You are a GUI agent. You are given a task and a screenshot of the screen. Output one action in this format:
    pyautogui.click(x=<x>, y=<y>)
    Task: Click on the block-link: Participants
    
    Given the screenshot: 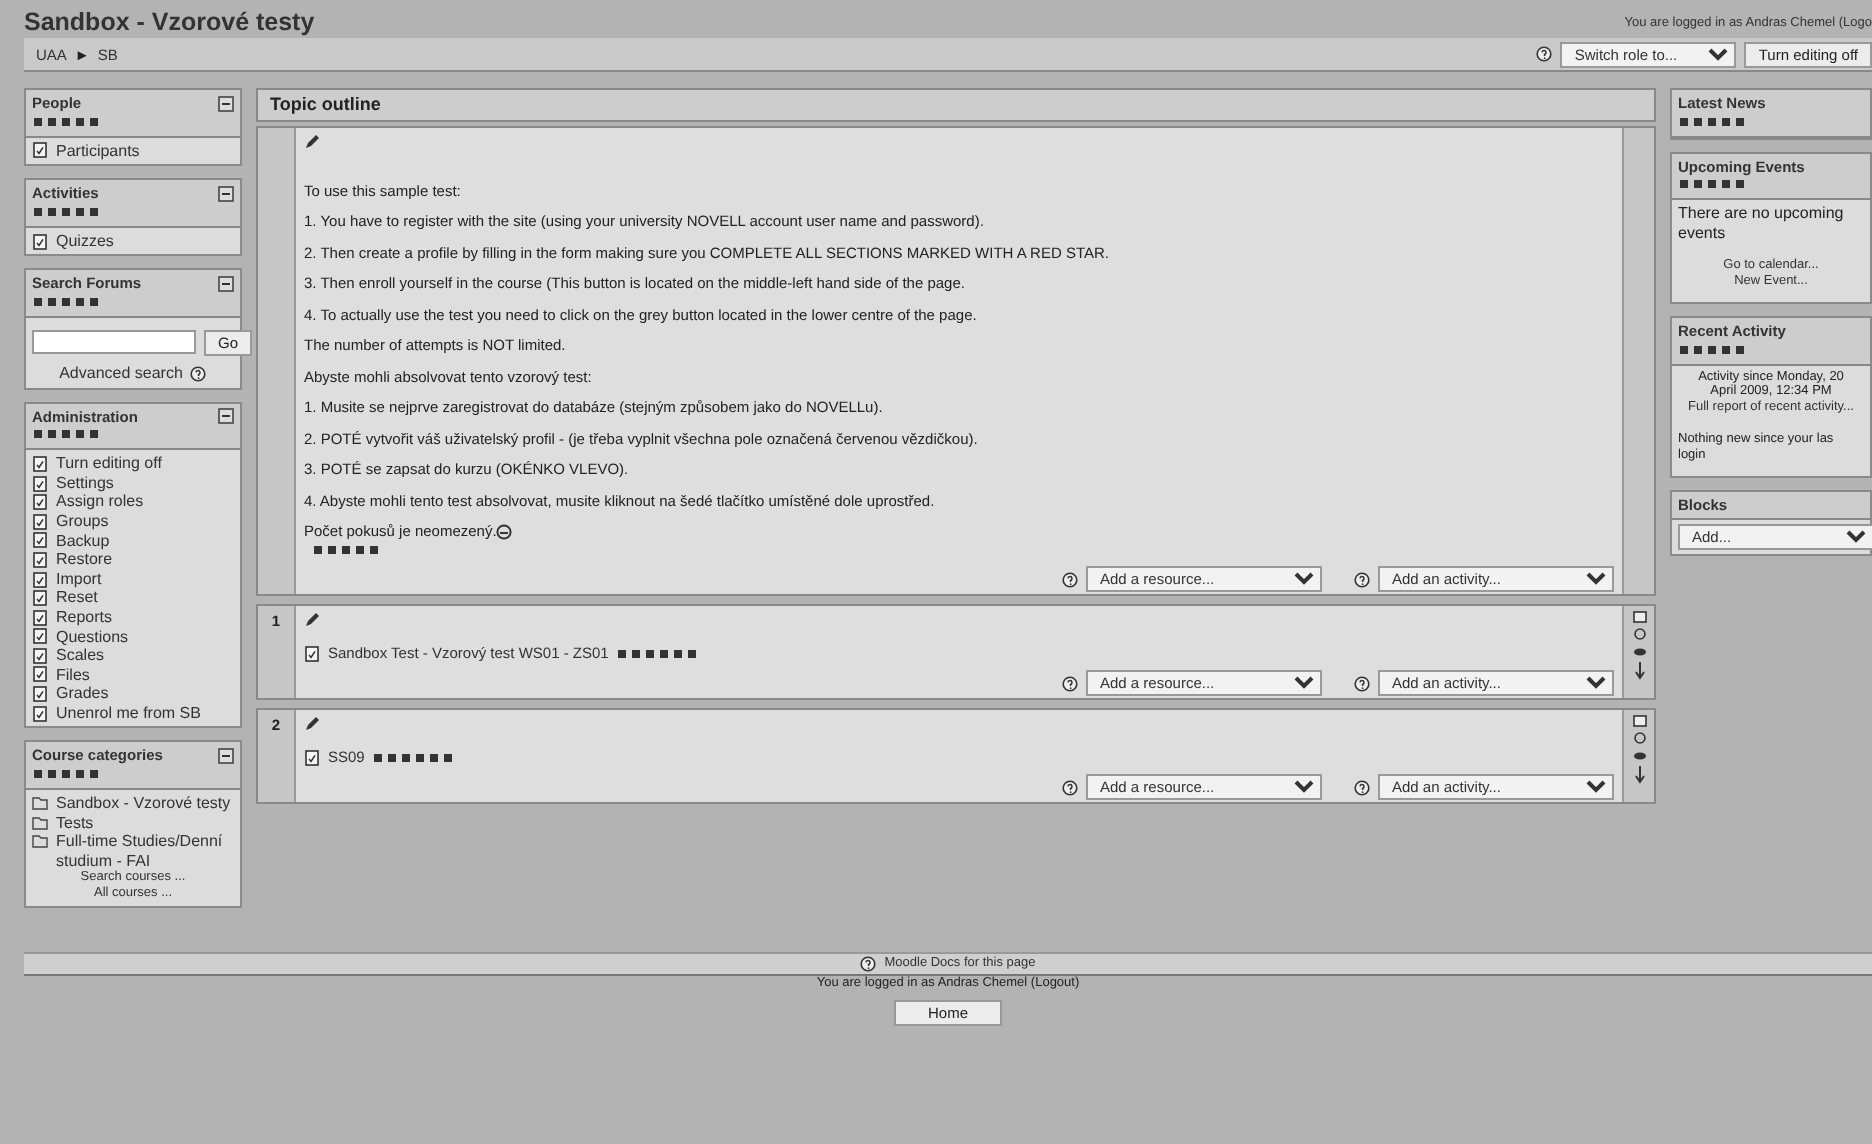 What is the action you would take?
    pyautogui.click(x=98, y=151)
    